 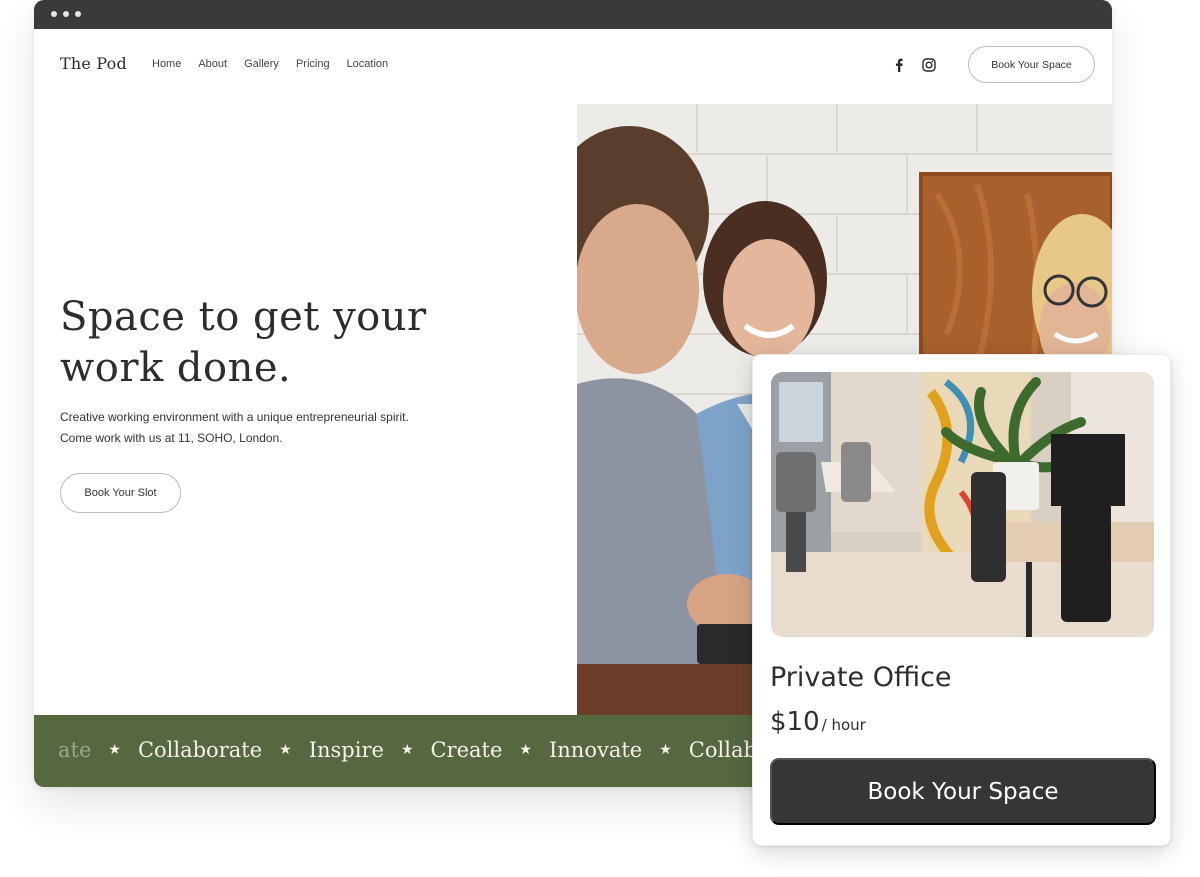 What do you see at coordinates (1031, 64) in the screenshot?
I see `header-book-button: Book Your Space` at bounding box center [1031, 64].